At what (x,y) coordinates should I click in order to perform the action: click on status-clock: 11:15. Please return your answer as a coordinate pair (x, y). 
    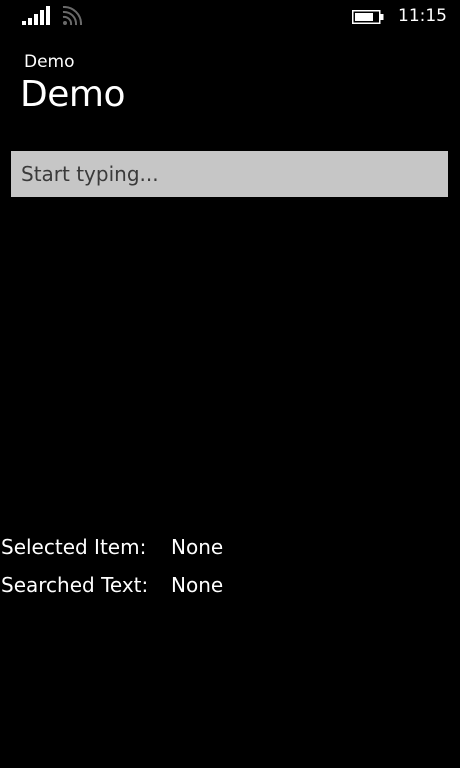
    Looking at the image, I should click on (422, 16).